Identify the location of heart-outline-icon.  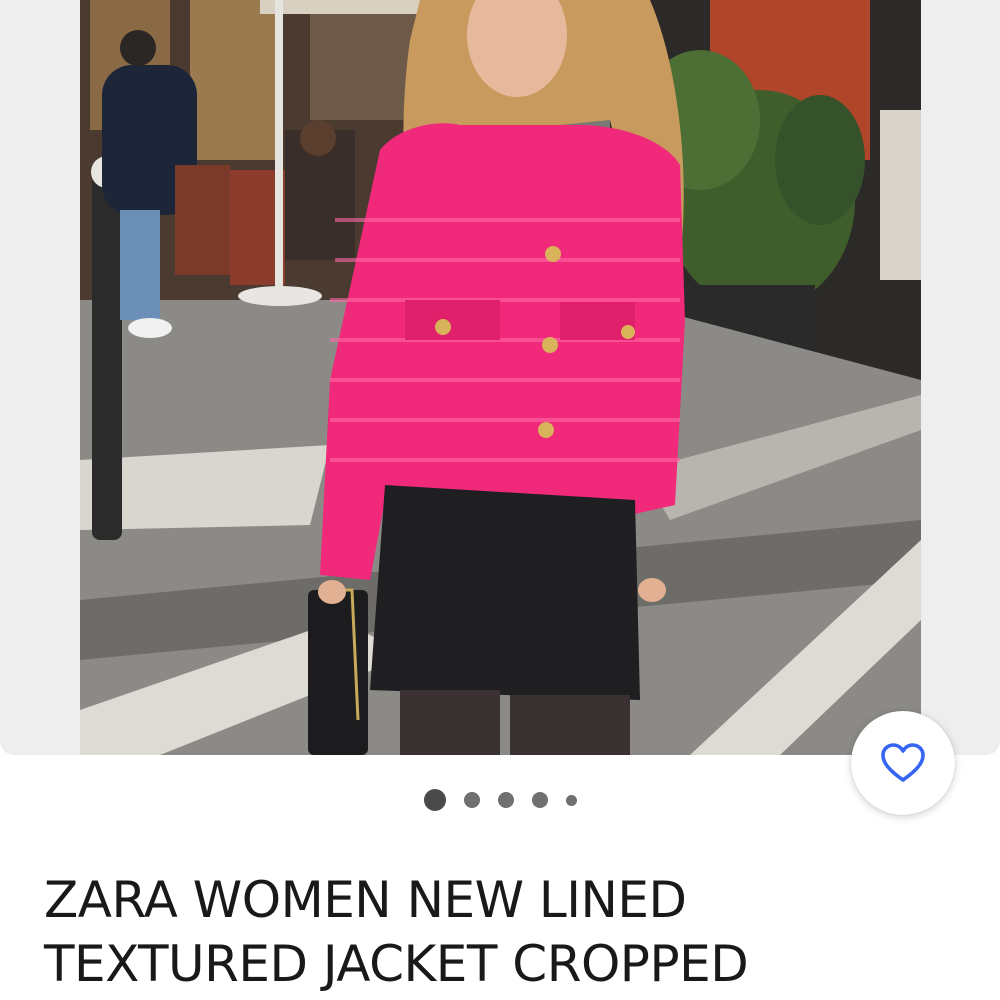
(903, 762).